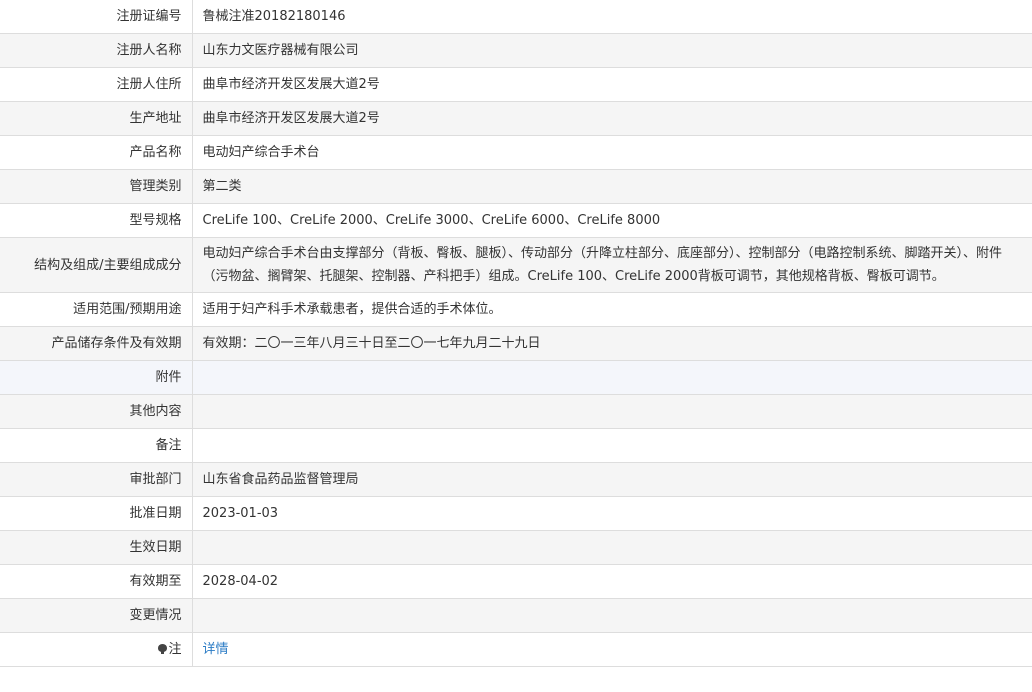 This screenshot has width=1032, height=692. Describe the element at coordinates (612, 547) in the screenshot. I see `row-value-effective-date` at that location.